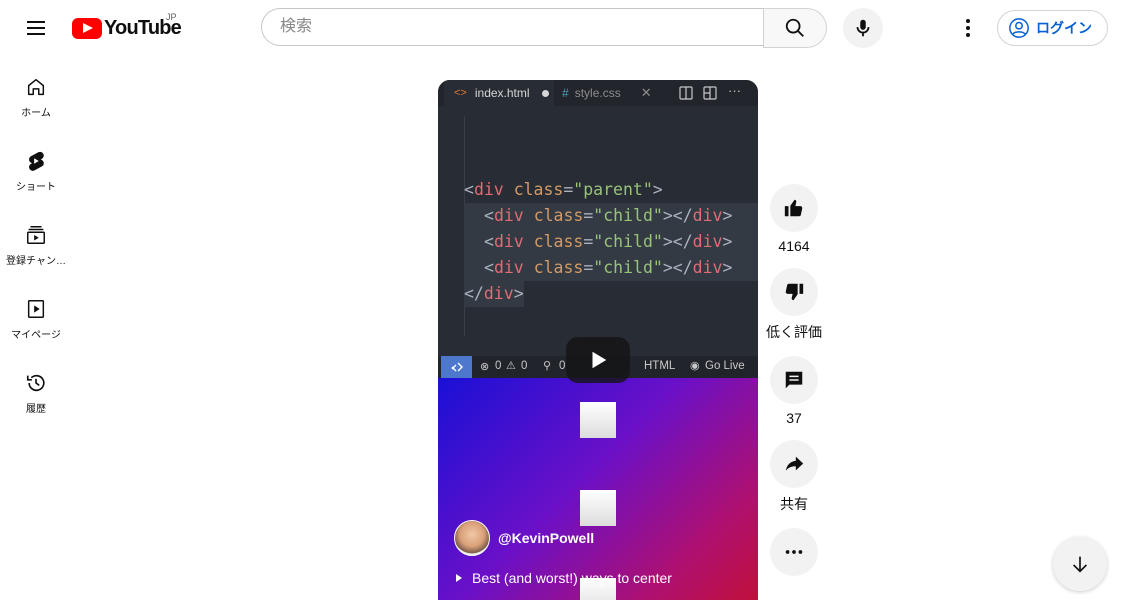 The height and width of the screenshot is (600, 1124). What do you see at coordinates (1019, 28) in the screenshot?
I see `account-icon` at bounding box center [1019, 28].